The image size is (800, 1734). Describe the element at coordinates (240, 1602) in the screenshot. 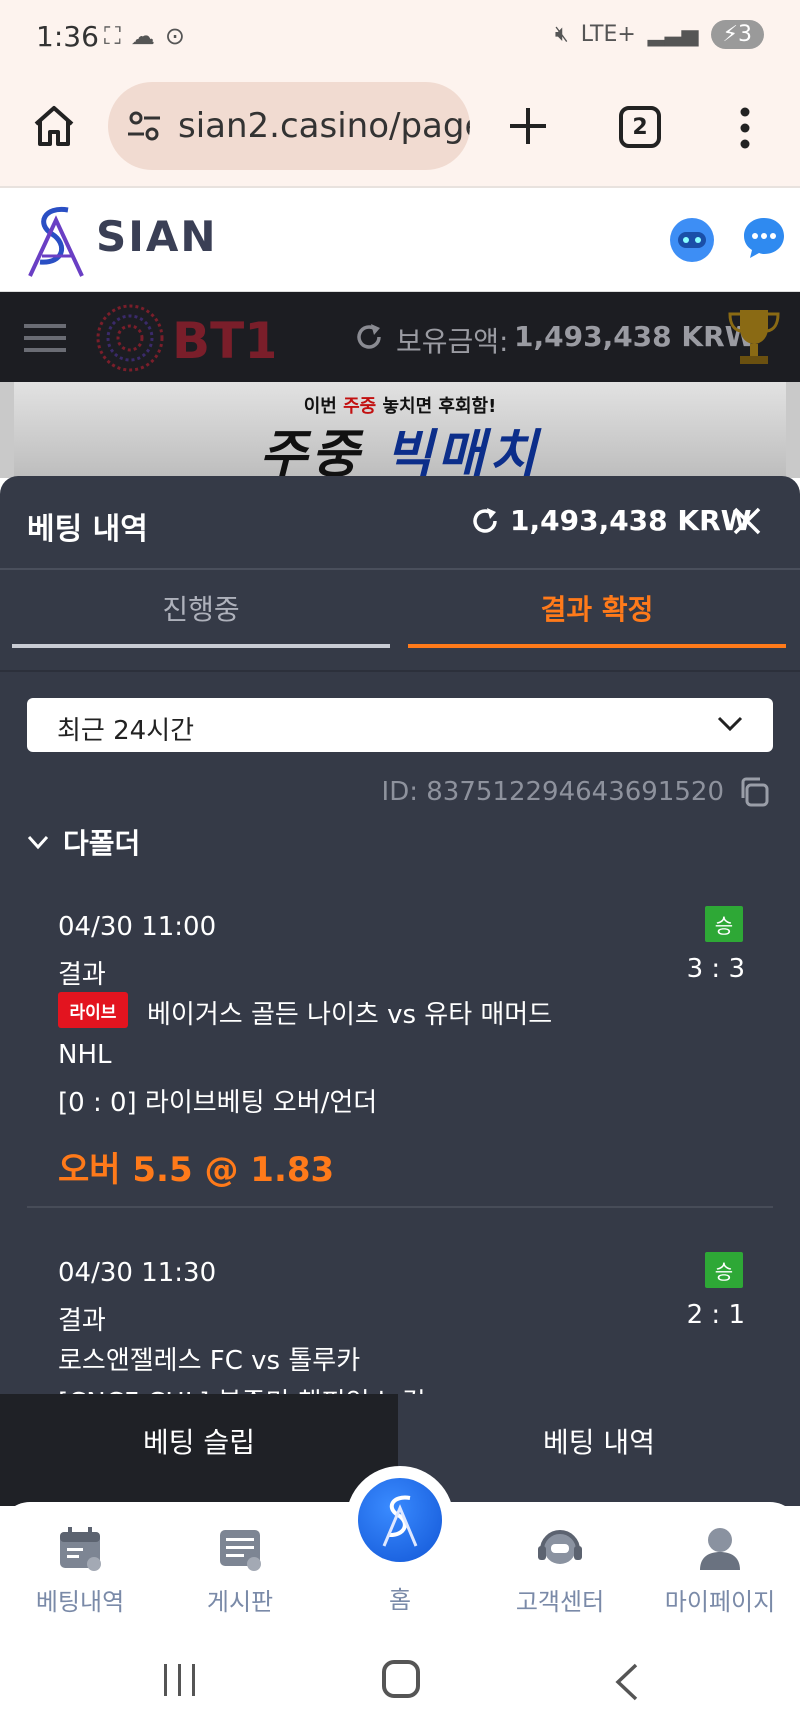

I see `nav-label: 게시판` at that location.